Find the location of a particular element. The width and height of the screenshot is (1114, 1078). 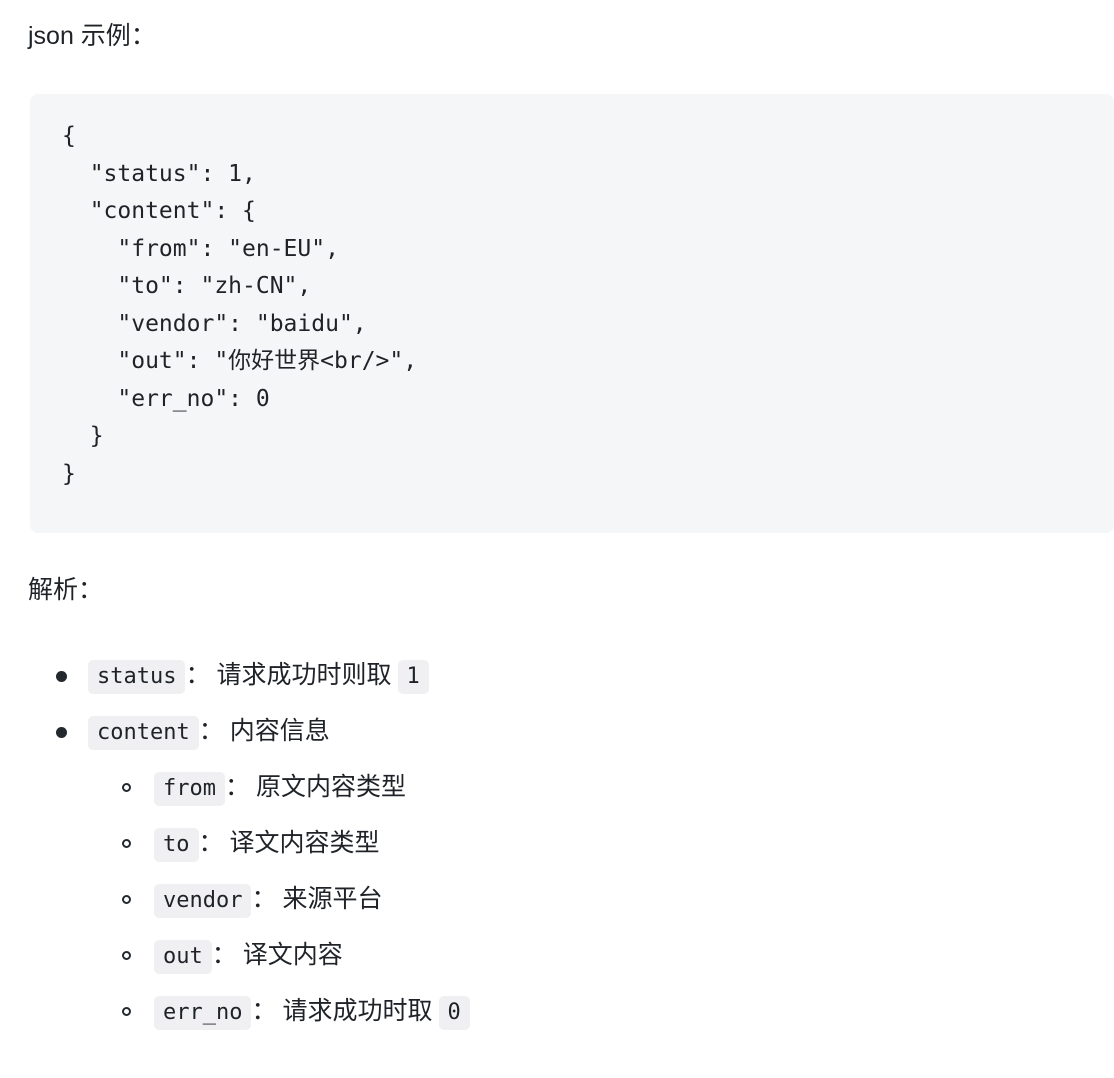

list-item-description: 译文内容类型 is located at coordinates (304, 842).